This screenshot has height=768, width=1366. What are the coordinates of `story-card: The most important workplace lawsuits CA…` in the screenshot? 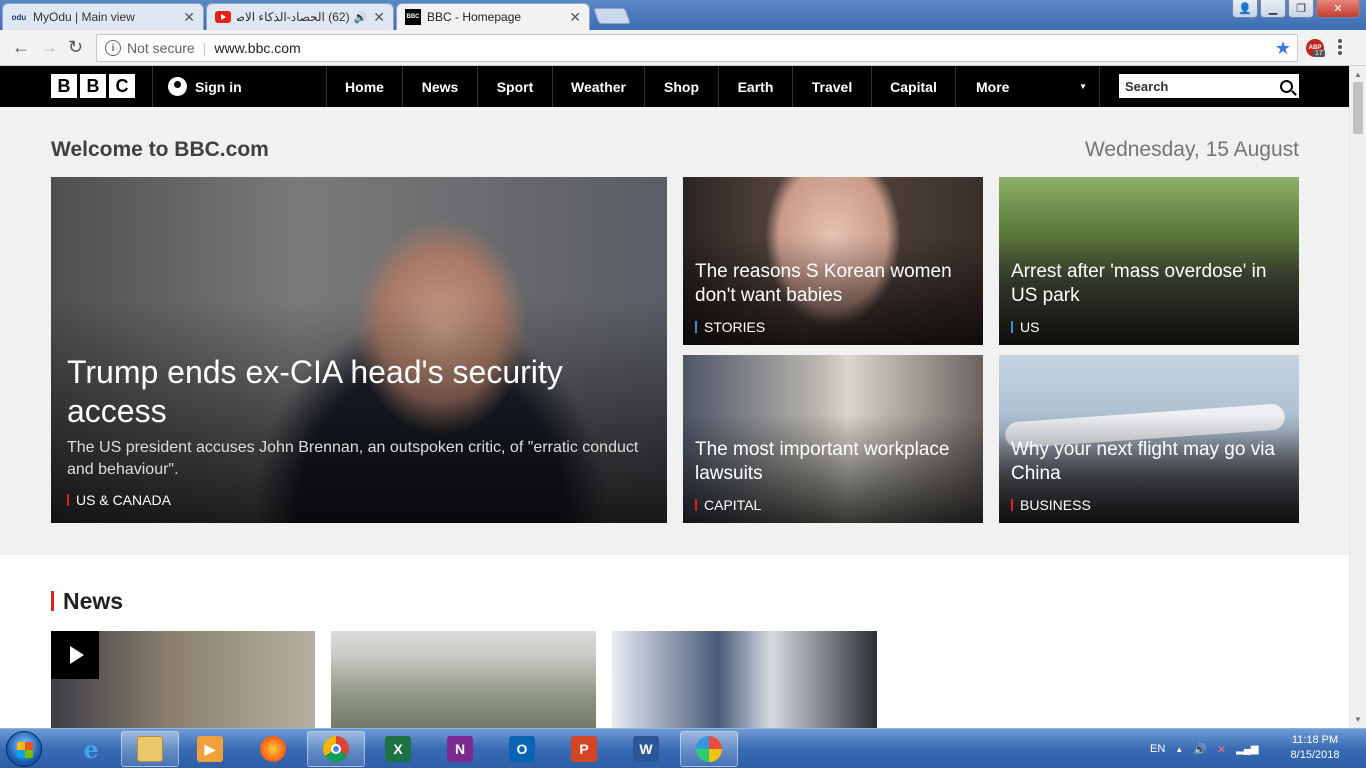 It's located at (833, 439).